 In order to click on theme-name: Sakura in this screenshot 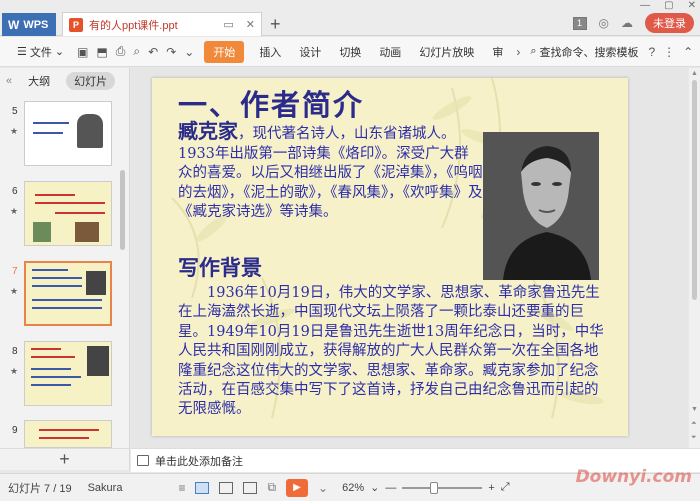, I will do `click(105, 488)`.